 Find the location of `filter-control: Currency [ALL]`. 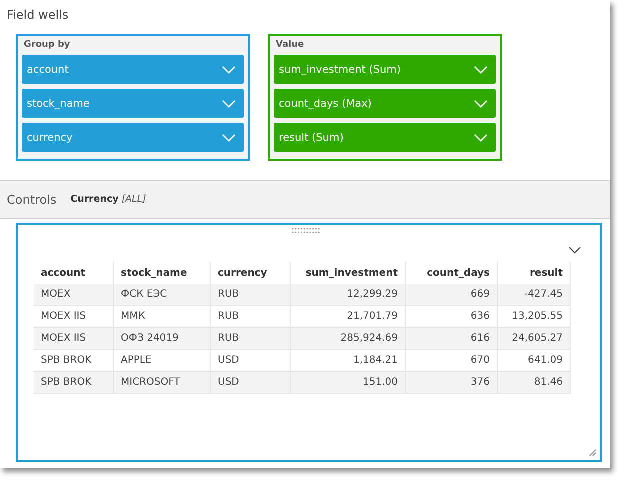

filter-control: Currency [ALL] is located at coordinates (108, 199).